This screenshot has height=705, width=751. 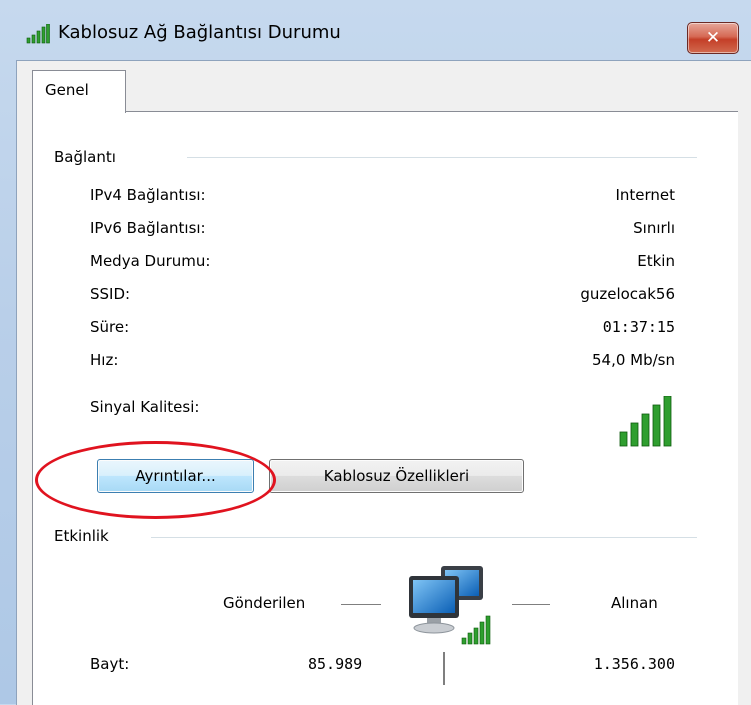 What do you see at coordinates (145, 407) in the screenshot?
I see `signal-quality-label: Sinyal Kalitesi:` at bounding box center [145, 407].